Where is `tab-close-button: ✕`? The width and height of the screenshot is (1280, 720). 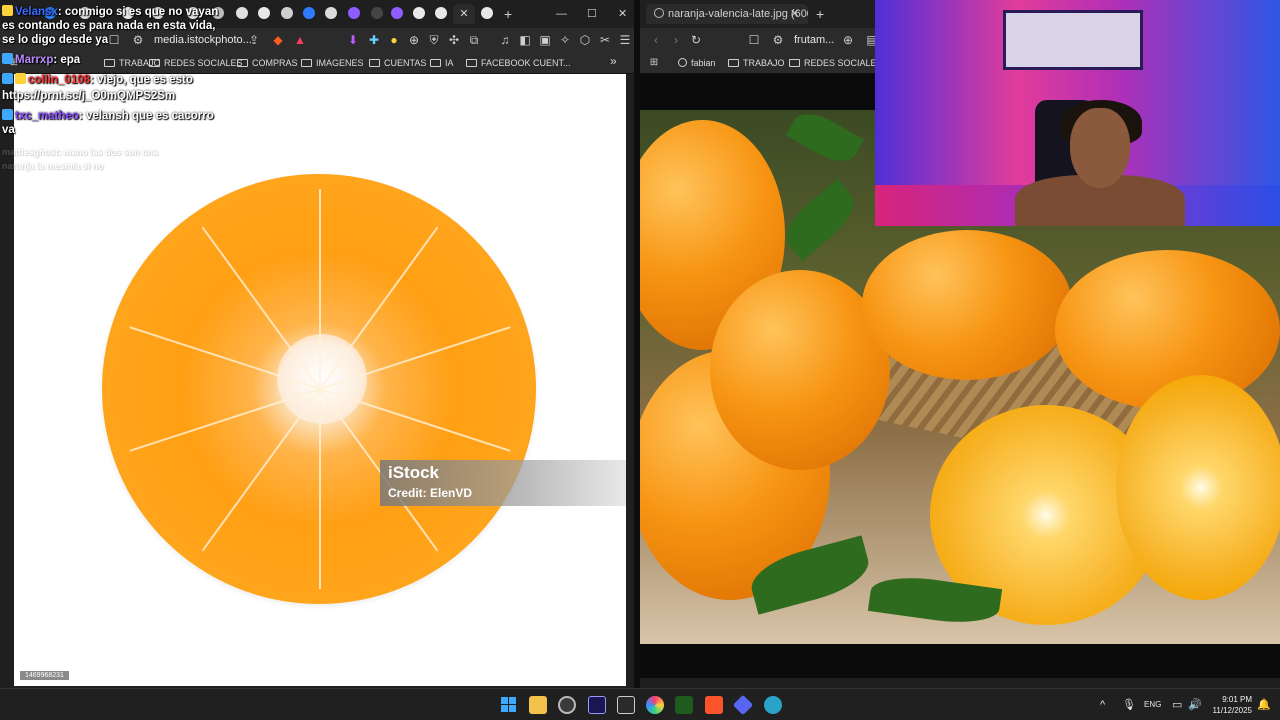 tab-close-button: ✕ is located at coordinates (797, 14).